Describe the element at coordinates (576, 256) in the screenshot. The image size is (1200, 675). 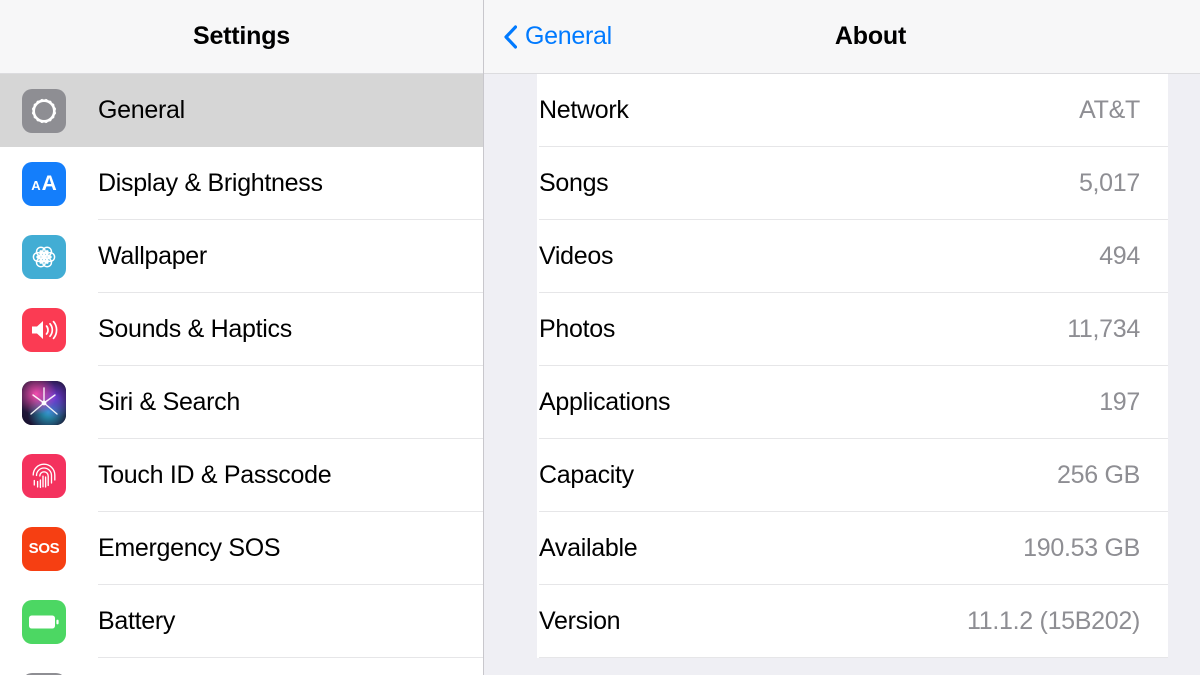
I see `info-row-label: Videos` at that location.